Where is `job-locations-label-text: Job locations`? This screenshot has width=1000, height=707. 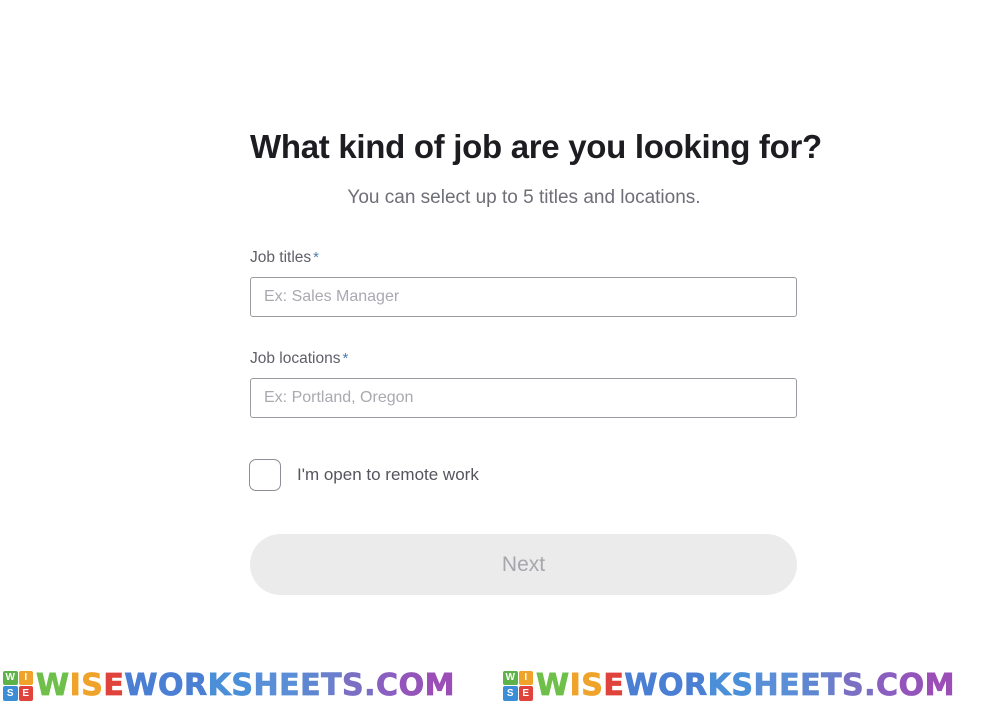
job-locations-label-text: Job locations is located at coordinates (295, 358).